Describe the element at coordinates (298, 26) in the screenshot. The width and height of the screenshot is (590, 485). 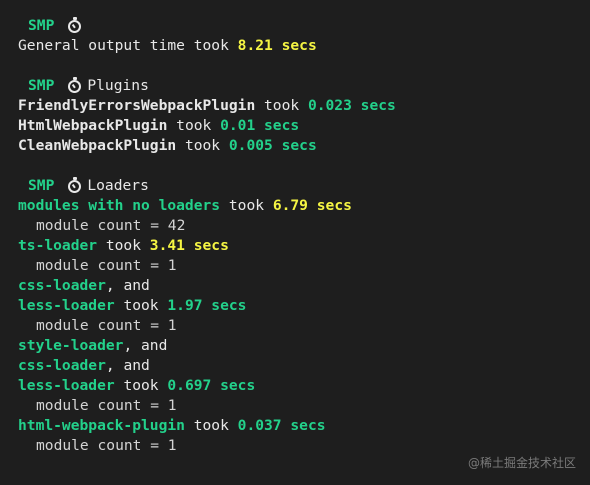
I see `smp-general-header: SMP` at that location.